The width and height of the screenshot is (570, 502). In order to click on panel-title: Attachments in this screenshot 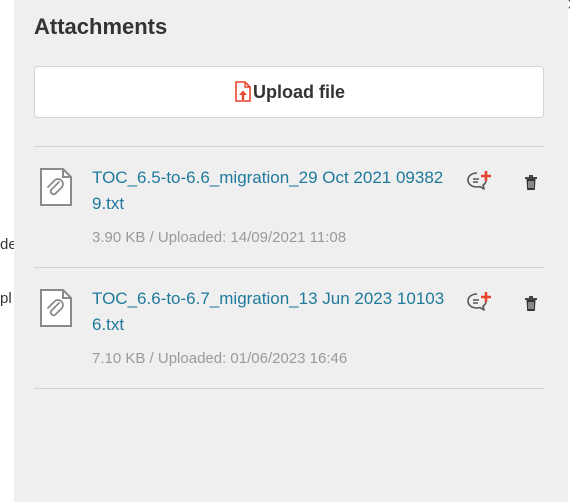, I will do `click(101, 26)`.